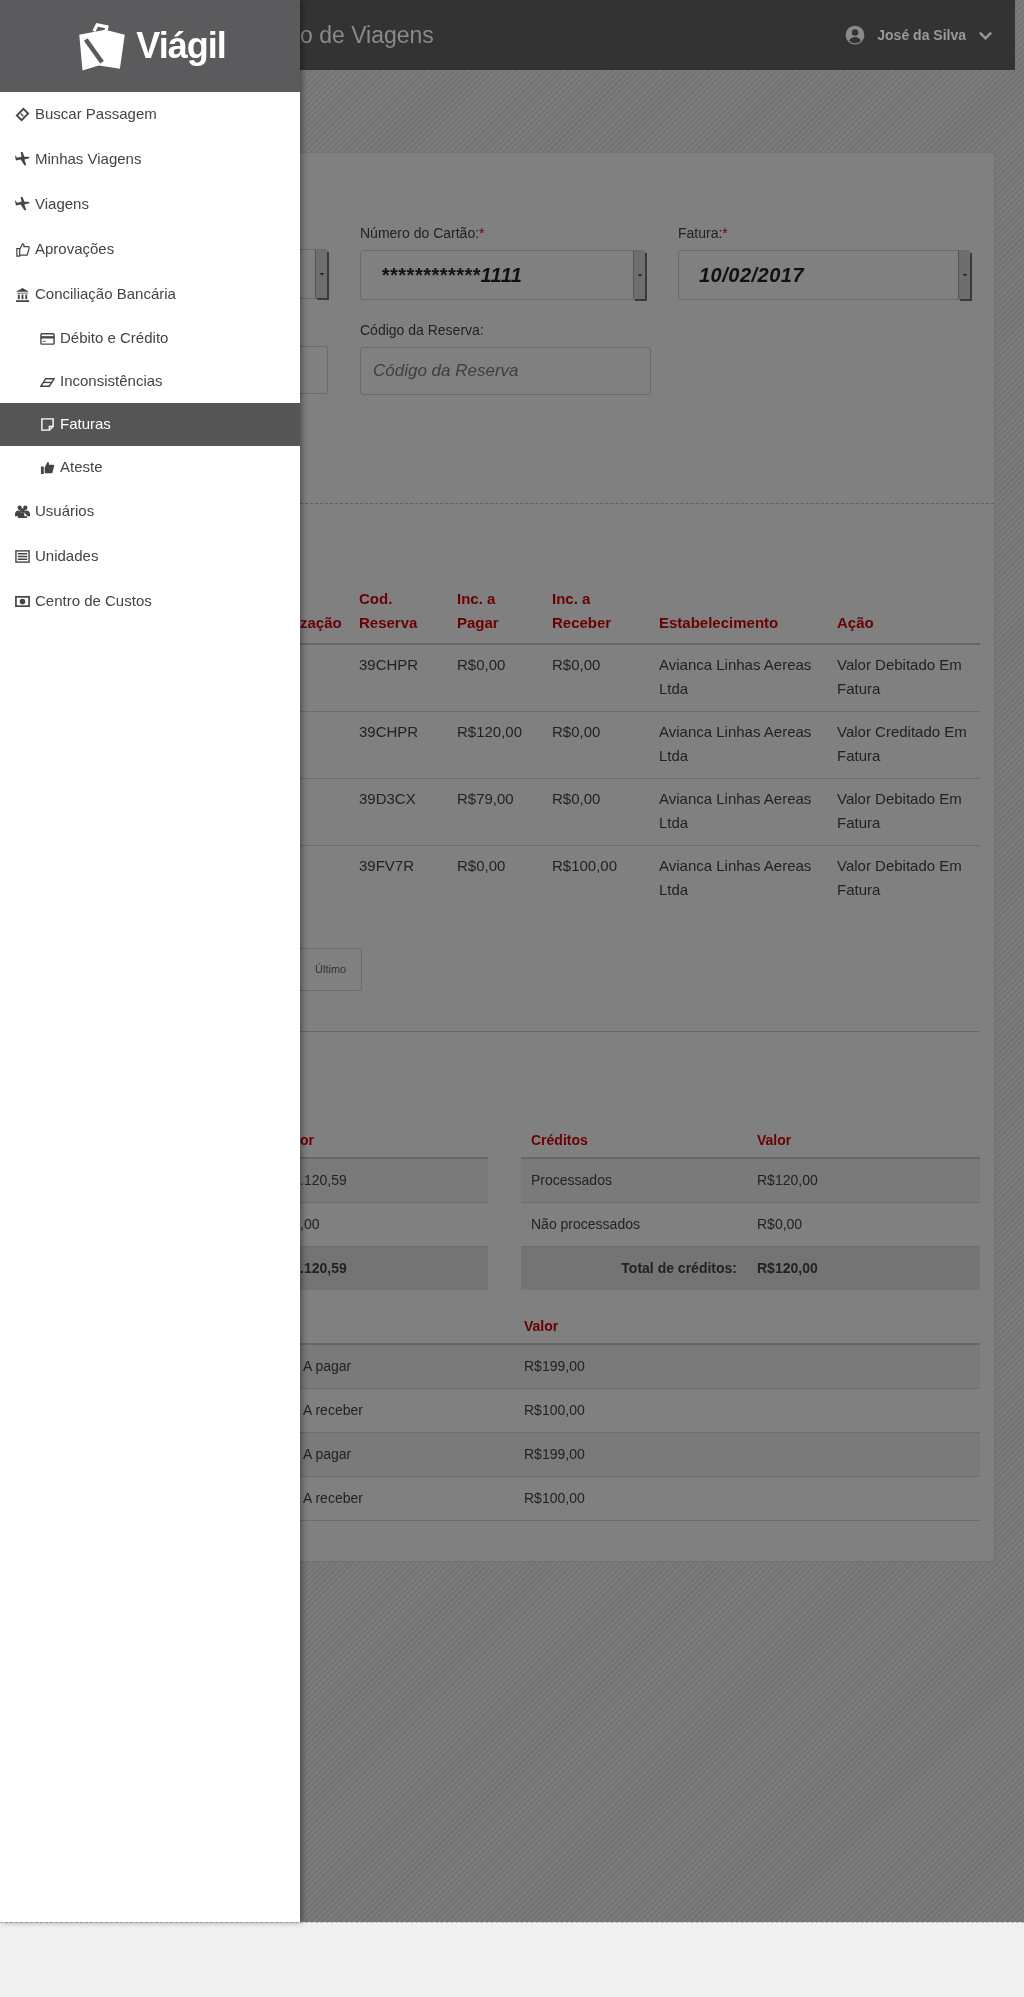 The width and height of the screenshot is (1024, 1997). I want to click on bank-icon, so click(22, 294).